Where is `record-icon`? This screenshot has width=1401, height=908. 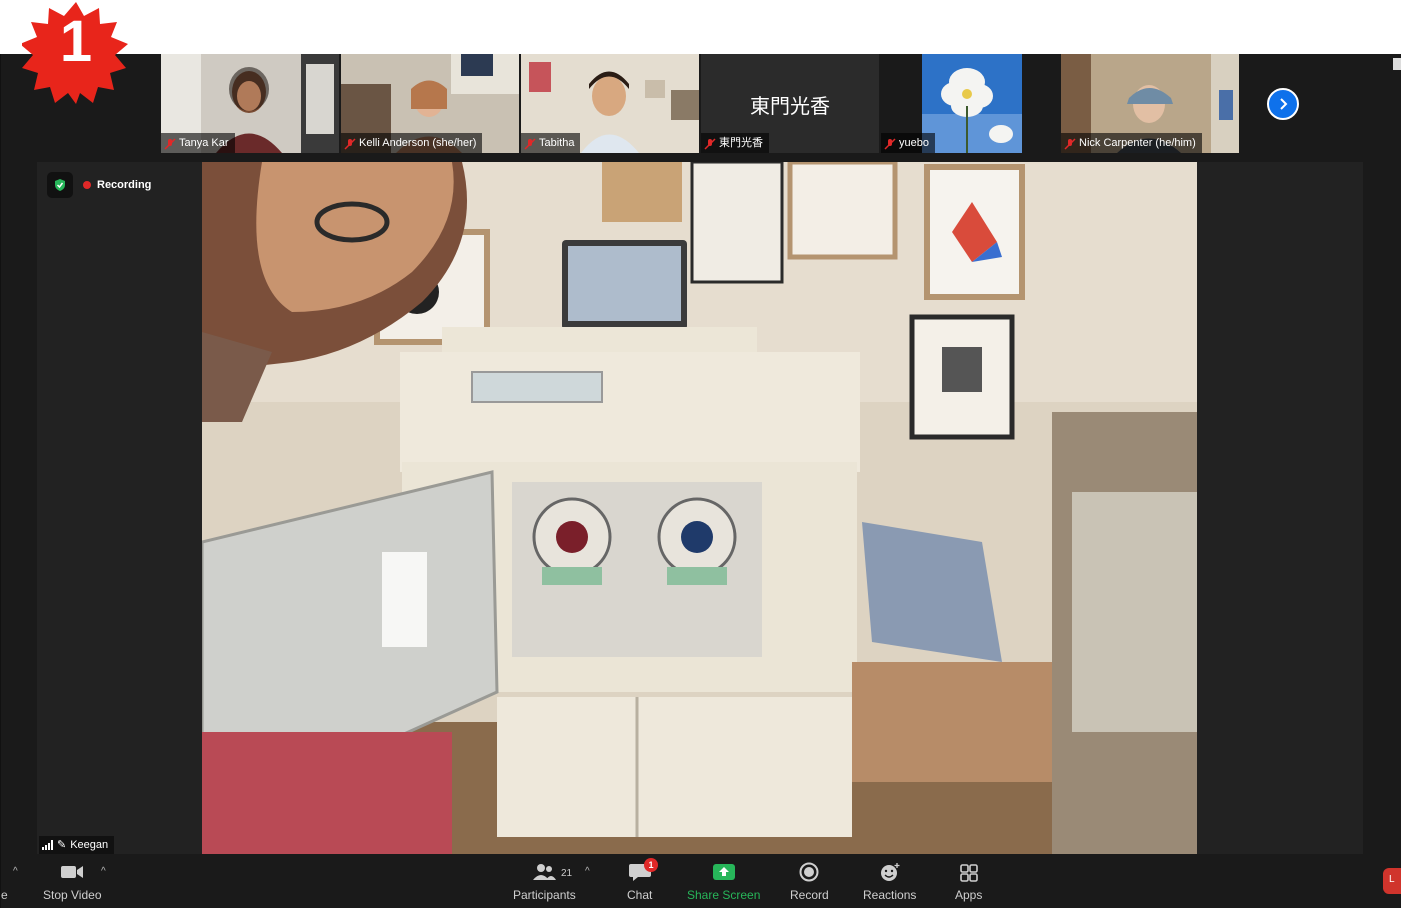 record-icon is located at coordinates (809, 872).